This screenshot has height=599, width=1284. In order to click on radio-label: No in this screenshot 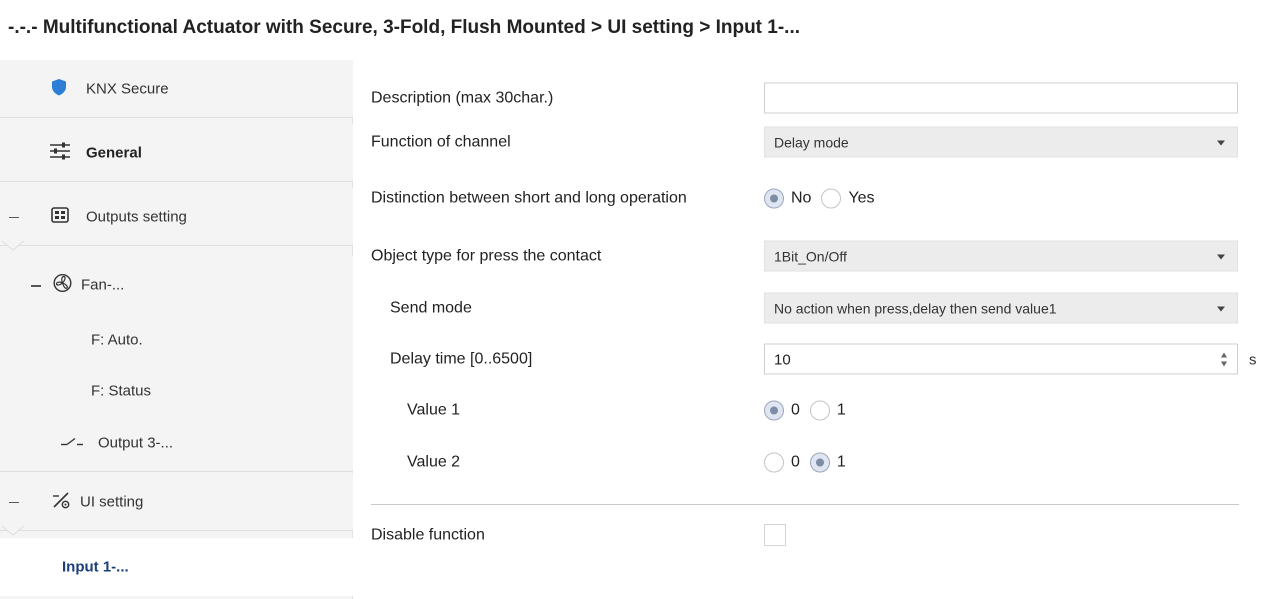, I will do `click(801, 197)`.